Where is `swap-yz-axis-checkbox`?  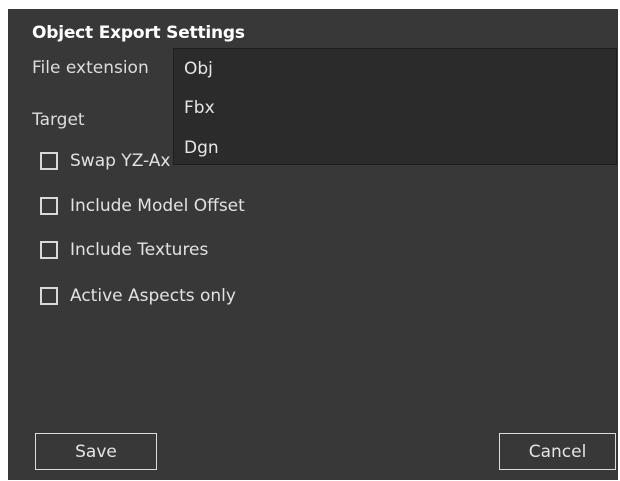
swap-yz-axis-checkbox is located at coordinates (49, 161).